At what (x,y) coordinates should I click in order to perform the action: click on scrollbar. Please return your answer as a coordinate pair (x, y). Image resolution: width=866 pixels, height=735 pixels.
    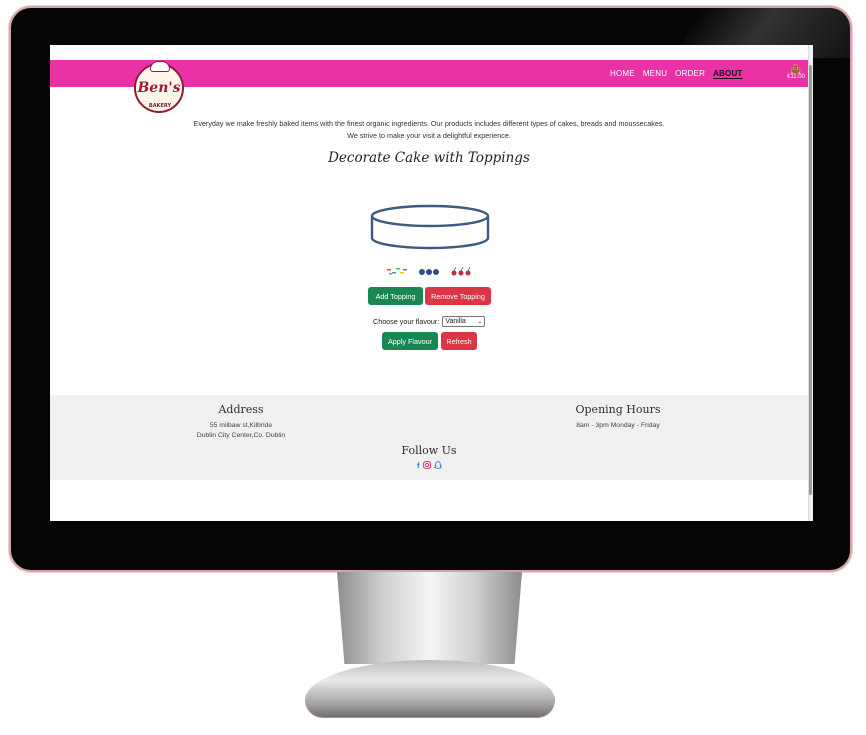
    Looking at the image, I should click on (810, 283).